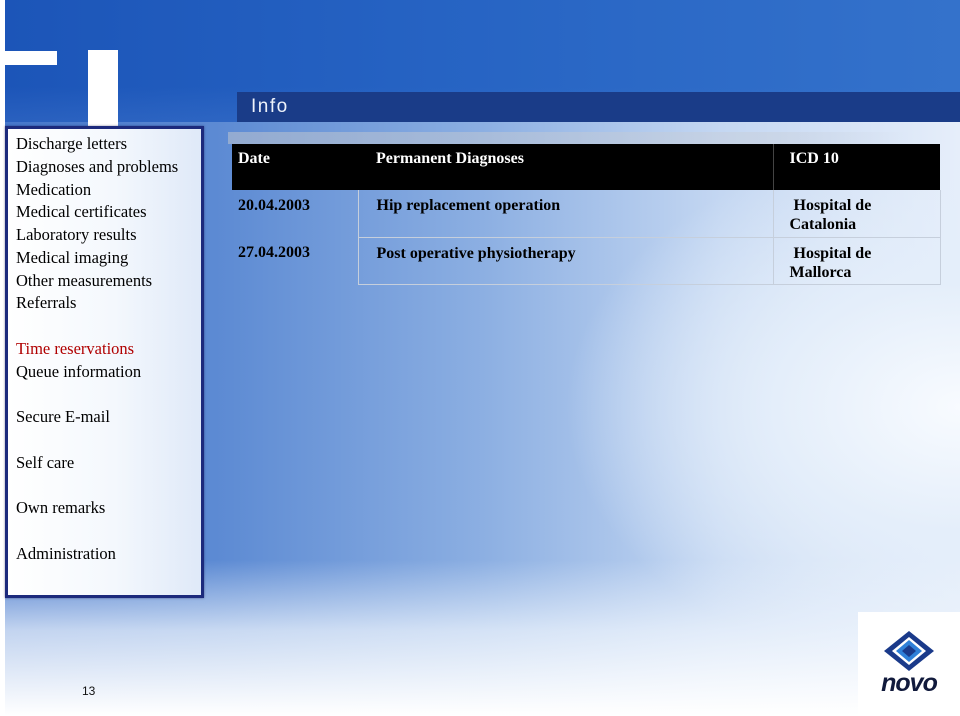  What do you see at coordinates (568, 138) in the screenshot?
I see `table-top-shadow` at bounding box center [568, 138].